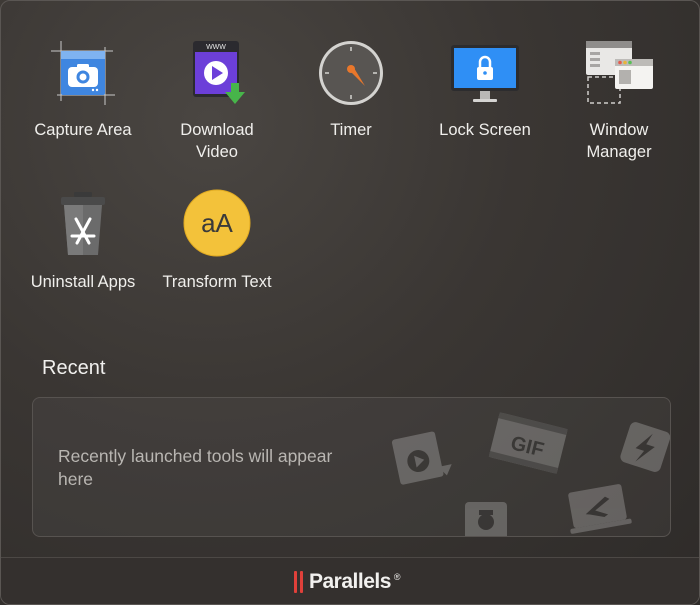  What do you see at coordinates (619, 141) in the screenshot?
I see `tool-label: Window Manager` at bounding box center [619, 141].